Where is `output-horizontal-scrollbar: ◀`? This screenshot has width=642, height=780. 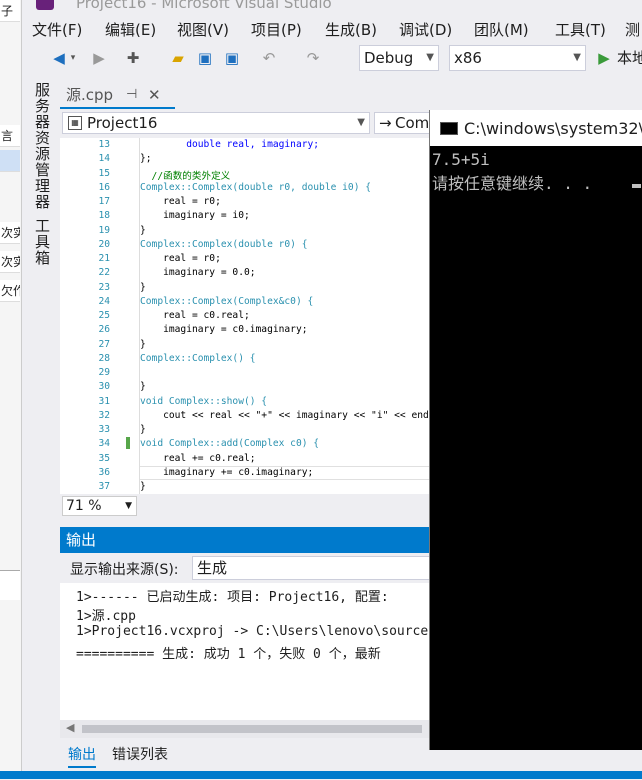
output-horizontal-scrollbar: ◀ is located at coordinates (245, 729).